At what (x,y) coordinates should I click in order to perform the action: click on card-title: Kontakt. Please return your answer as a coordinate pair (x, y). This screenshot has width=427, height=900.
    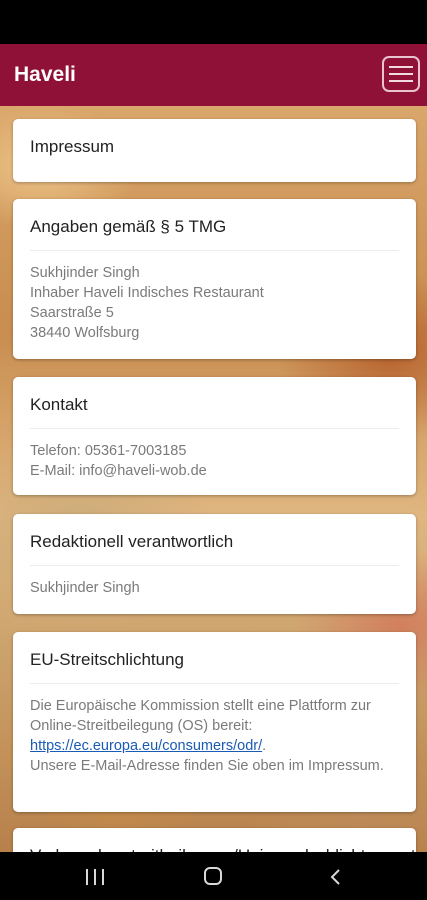
    Looking at the image, I should click on (59, 404).